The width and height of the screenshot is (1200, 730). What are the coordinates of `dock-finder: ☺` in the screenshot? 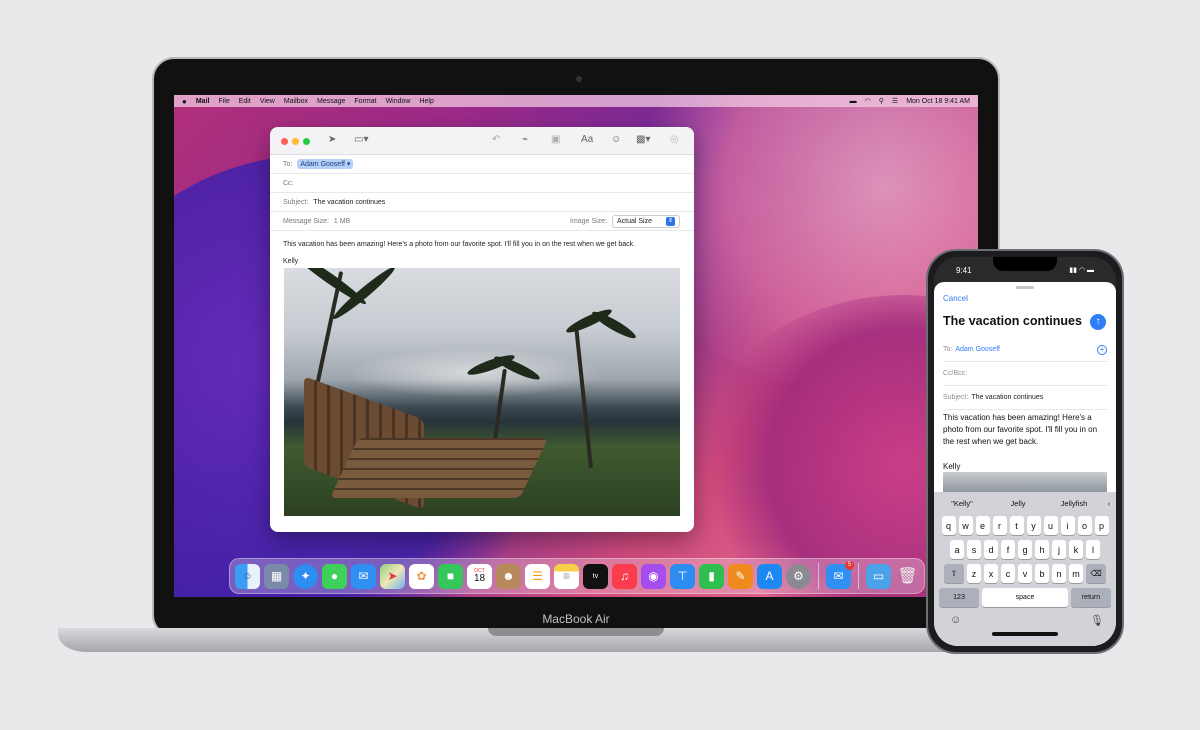 It's located at (247, 576).